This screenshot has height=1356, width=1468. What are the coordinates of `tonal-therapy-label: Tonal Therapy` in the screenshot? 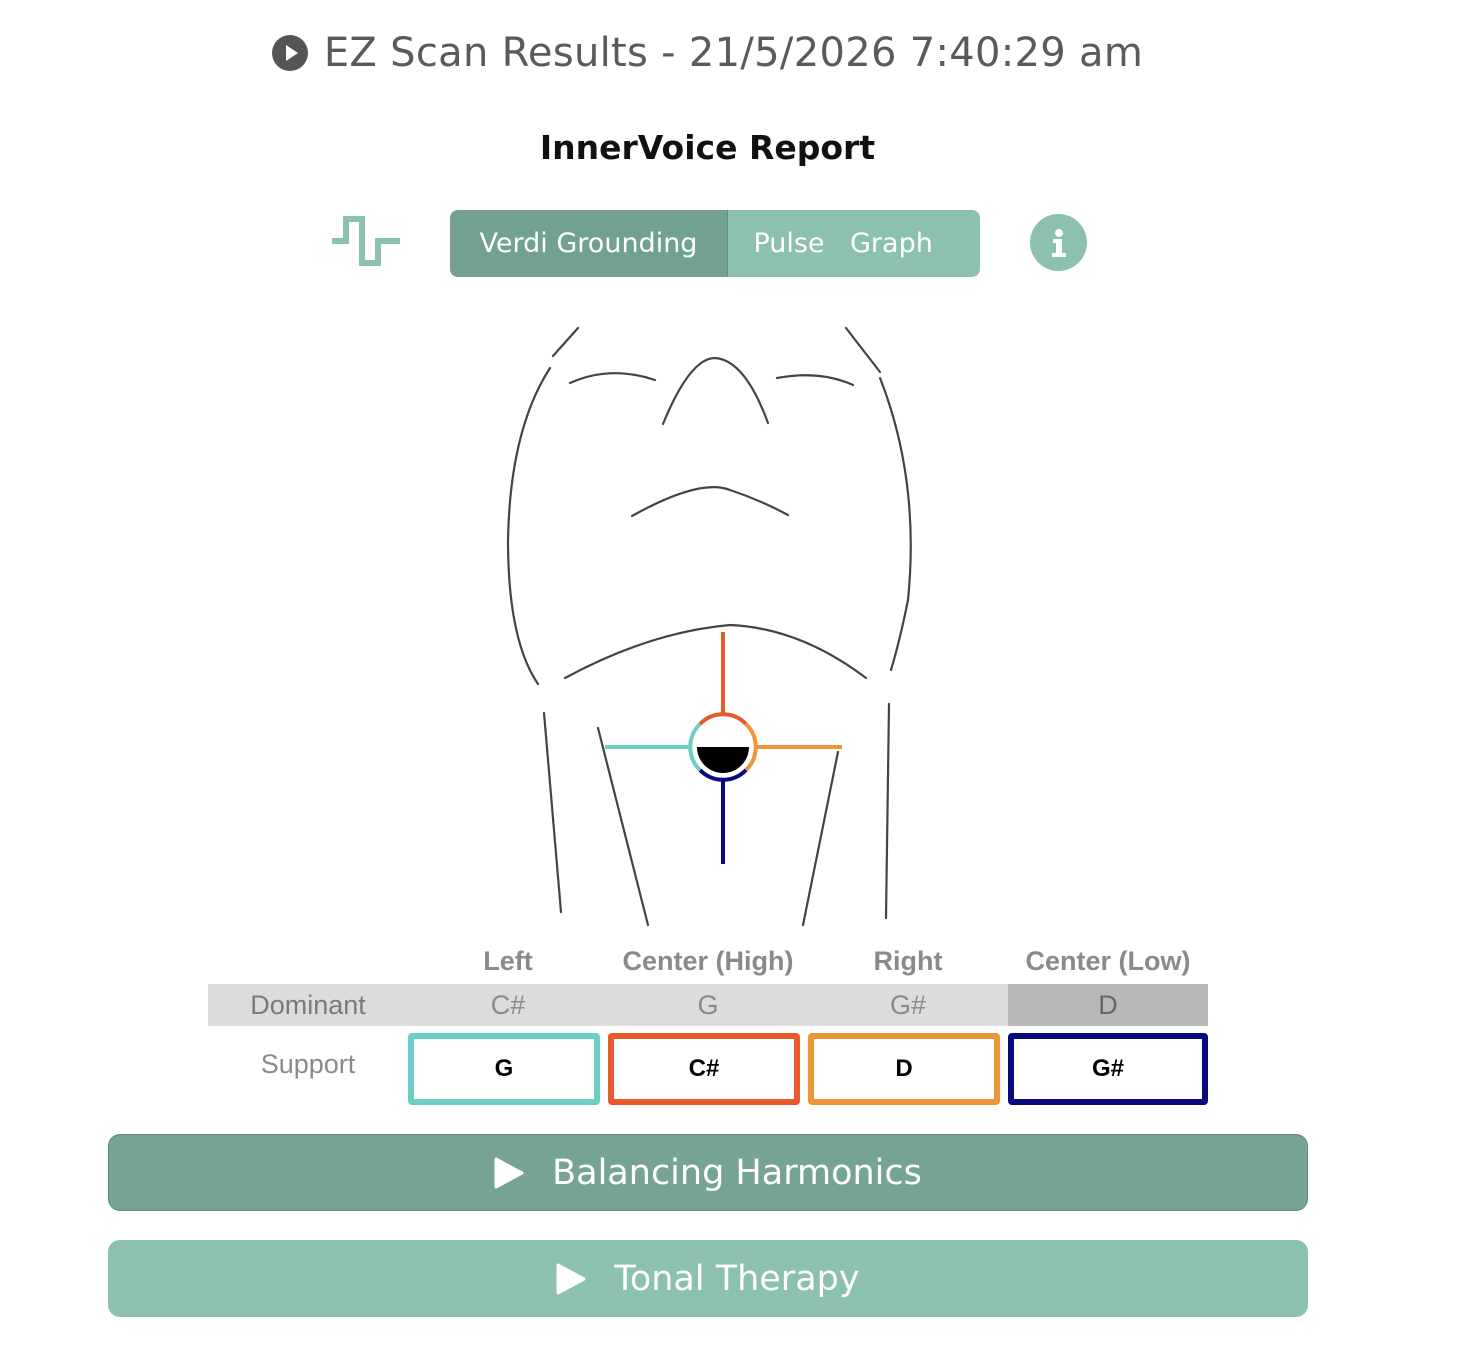 It's located at (737, 1278).